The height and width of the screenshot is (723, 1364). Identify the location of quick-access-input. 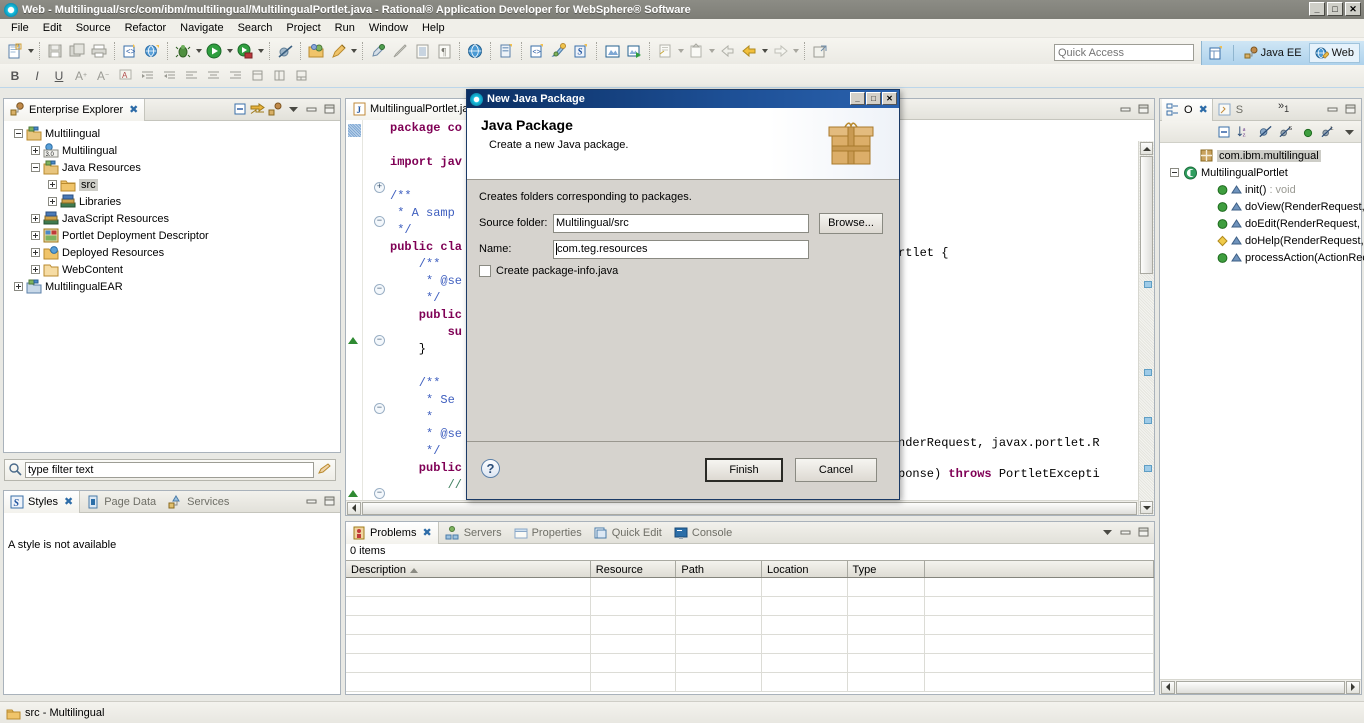
(1124, 52).